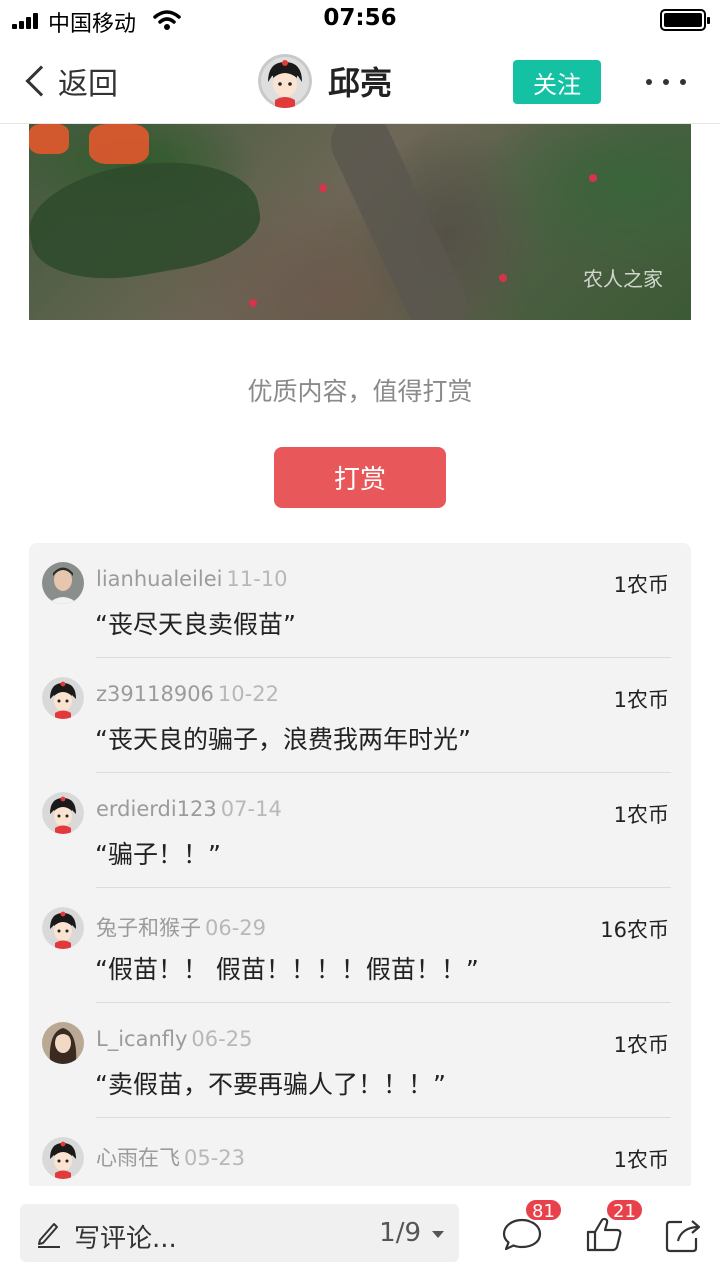 Image resolution: width=720 pixels, height=1280 pixels. What do you see at coordinates (215, 1158) in the screenshot?
I see `comment-date: 05-23` at bounding box center [215, 1158].